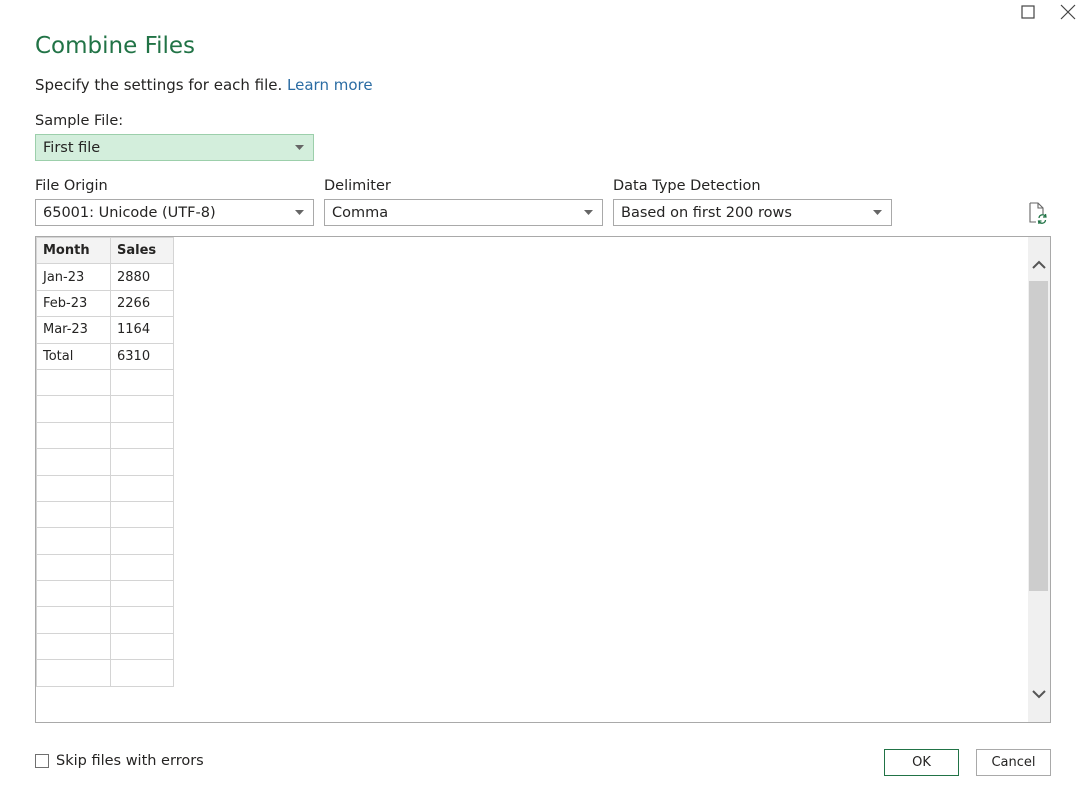  I want to click on table-row: Total 6310, so click(105, 356).